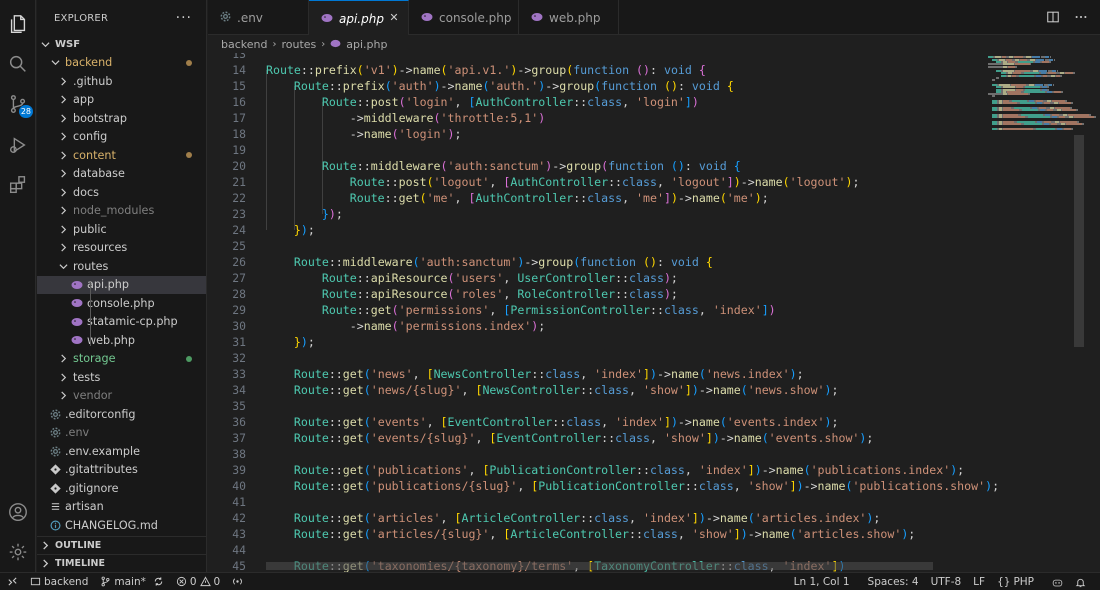 The width and height of the screenshot is (1100, 590). I want to click on timeline-panel-header: TIMELINE, so click(121, 563).